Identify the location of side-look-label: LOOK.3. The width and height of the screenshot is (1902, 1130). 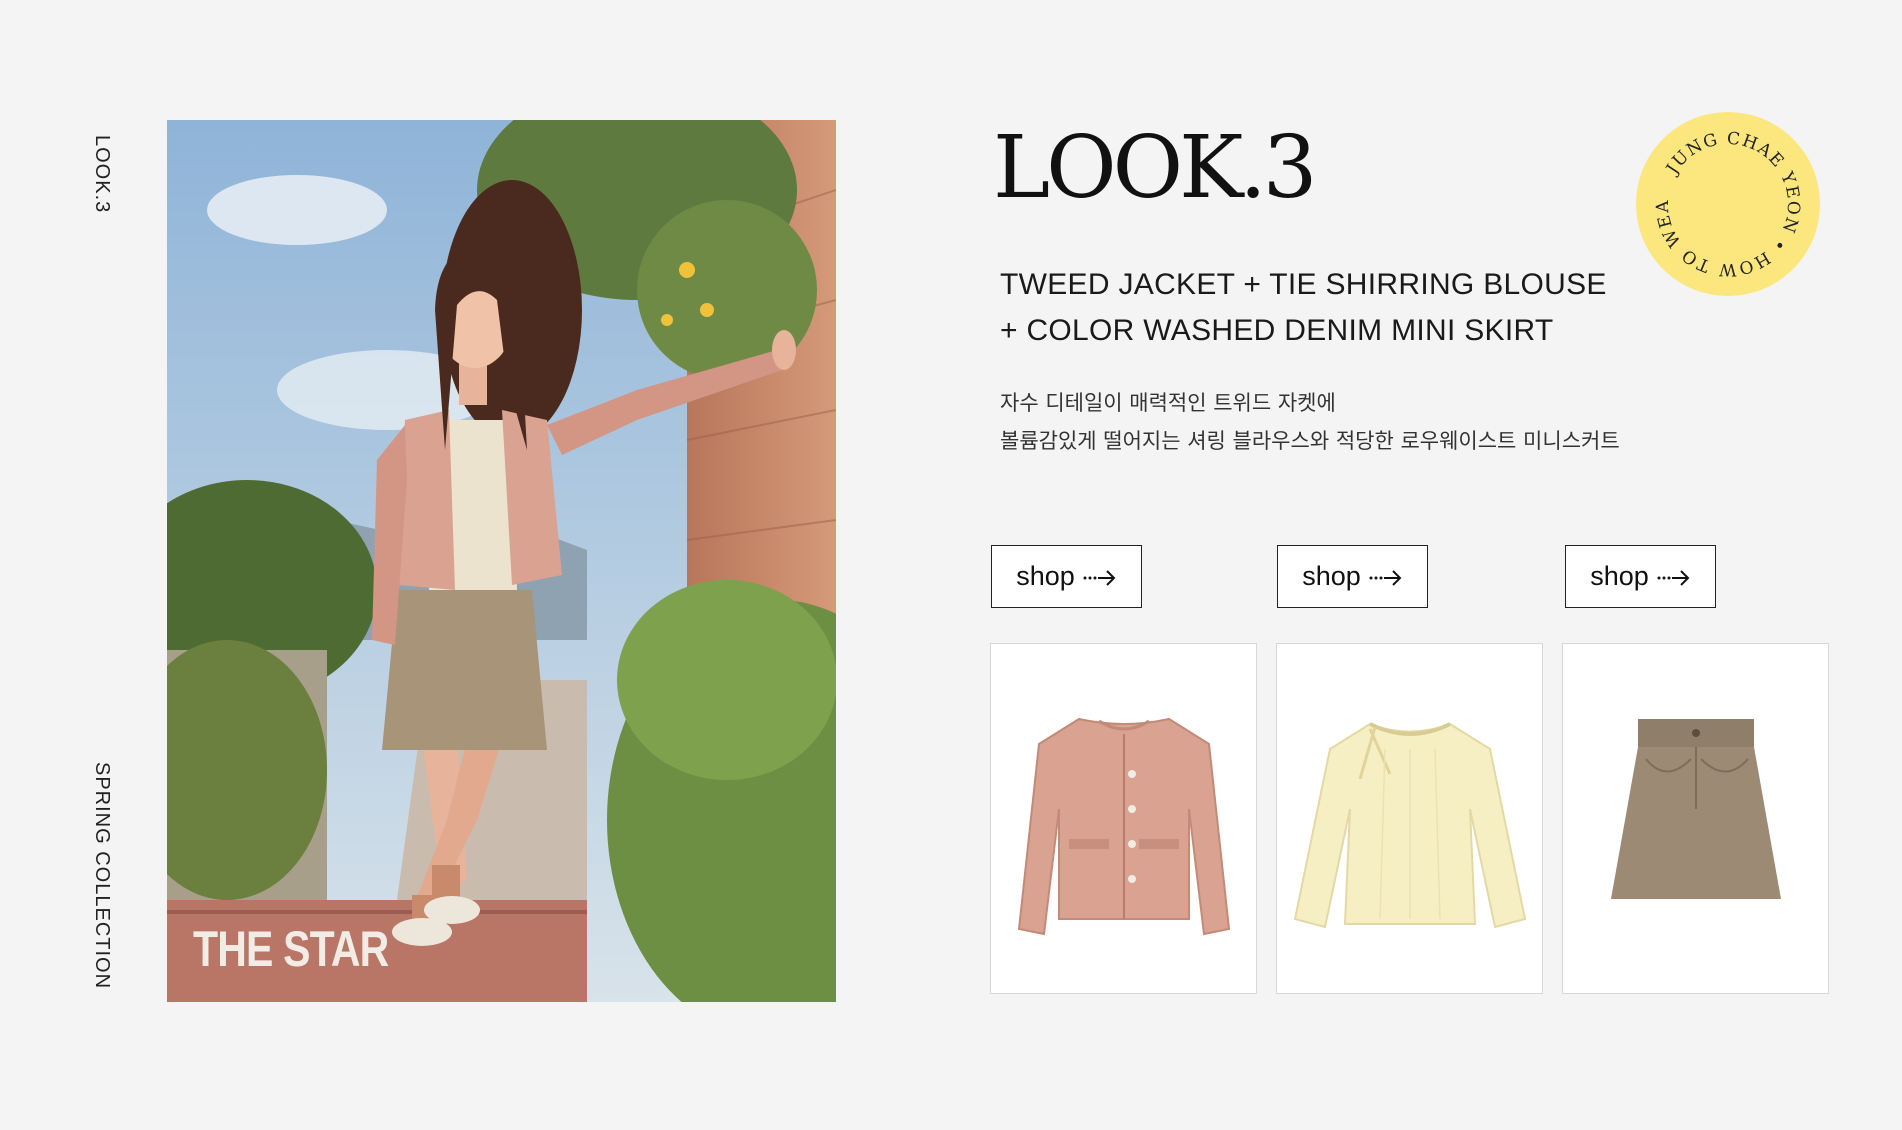
(102, 174).